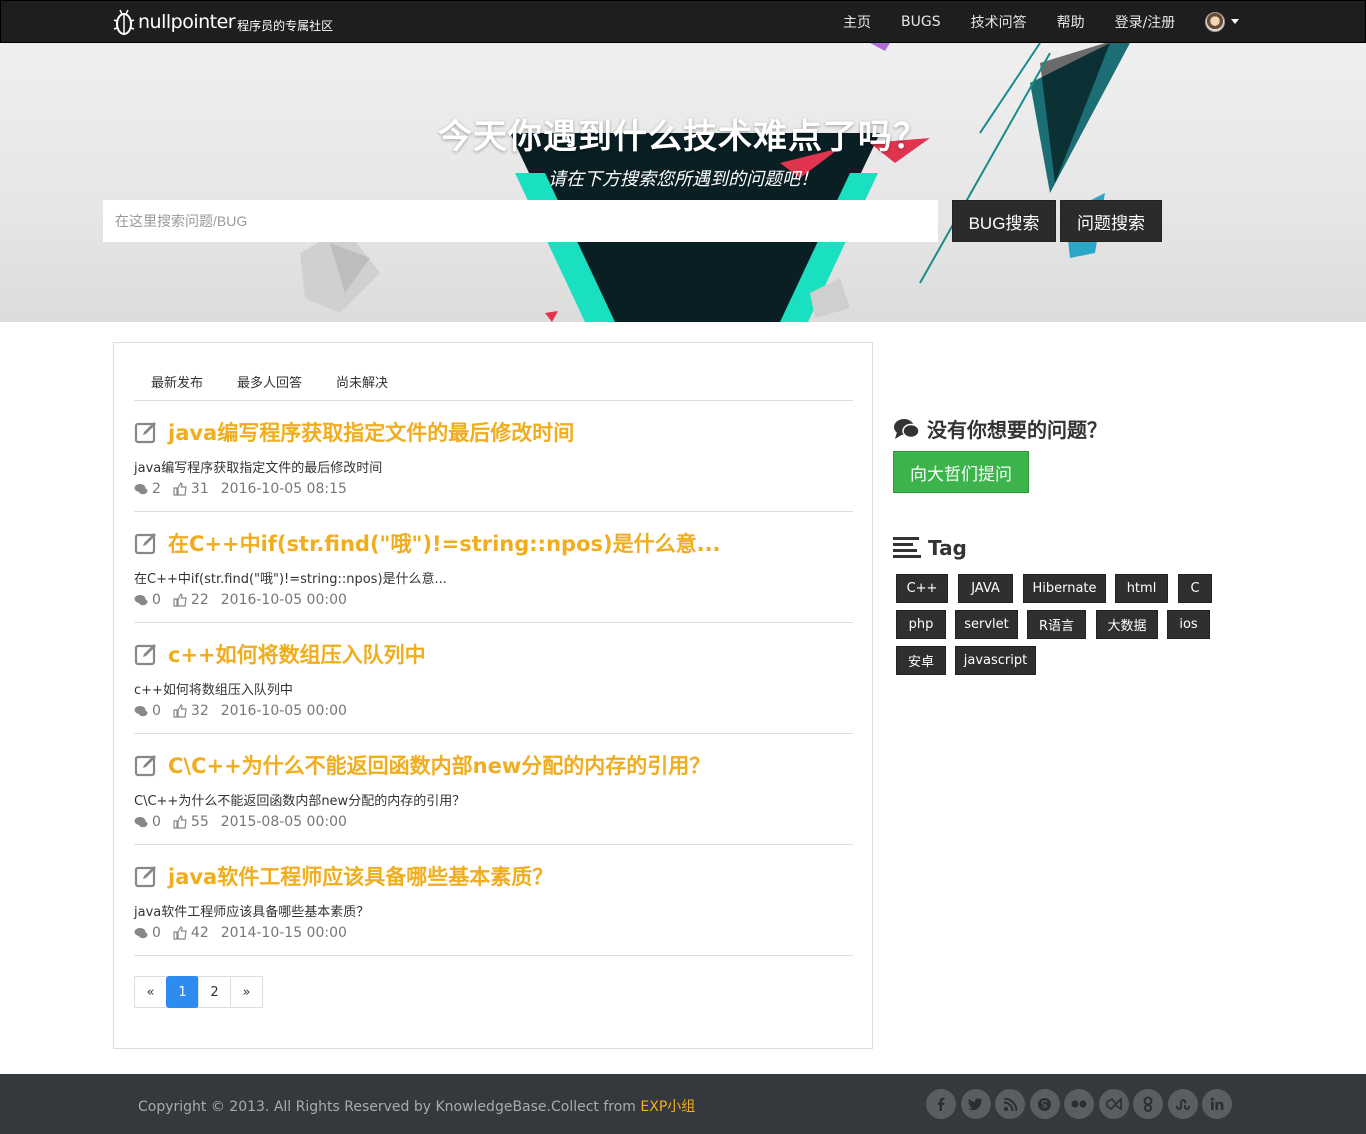  I want to click on nav-links: 主页 BUGS 技术问答 帮助 登录/注册, so click(1024, 22).